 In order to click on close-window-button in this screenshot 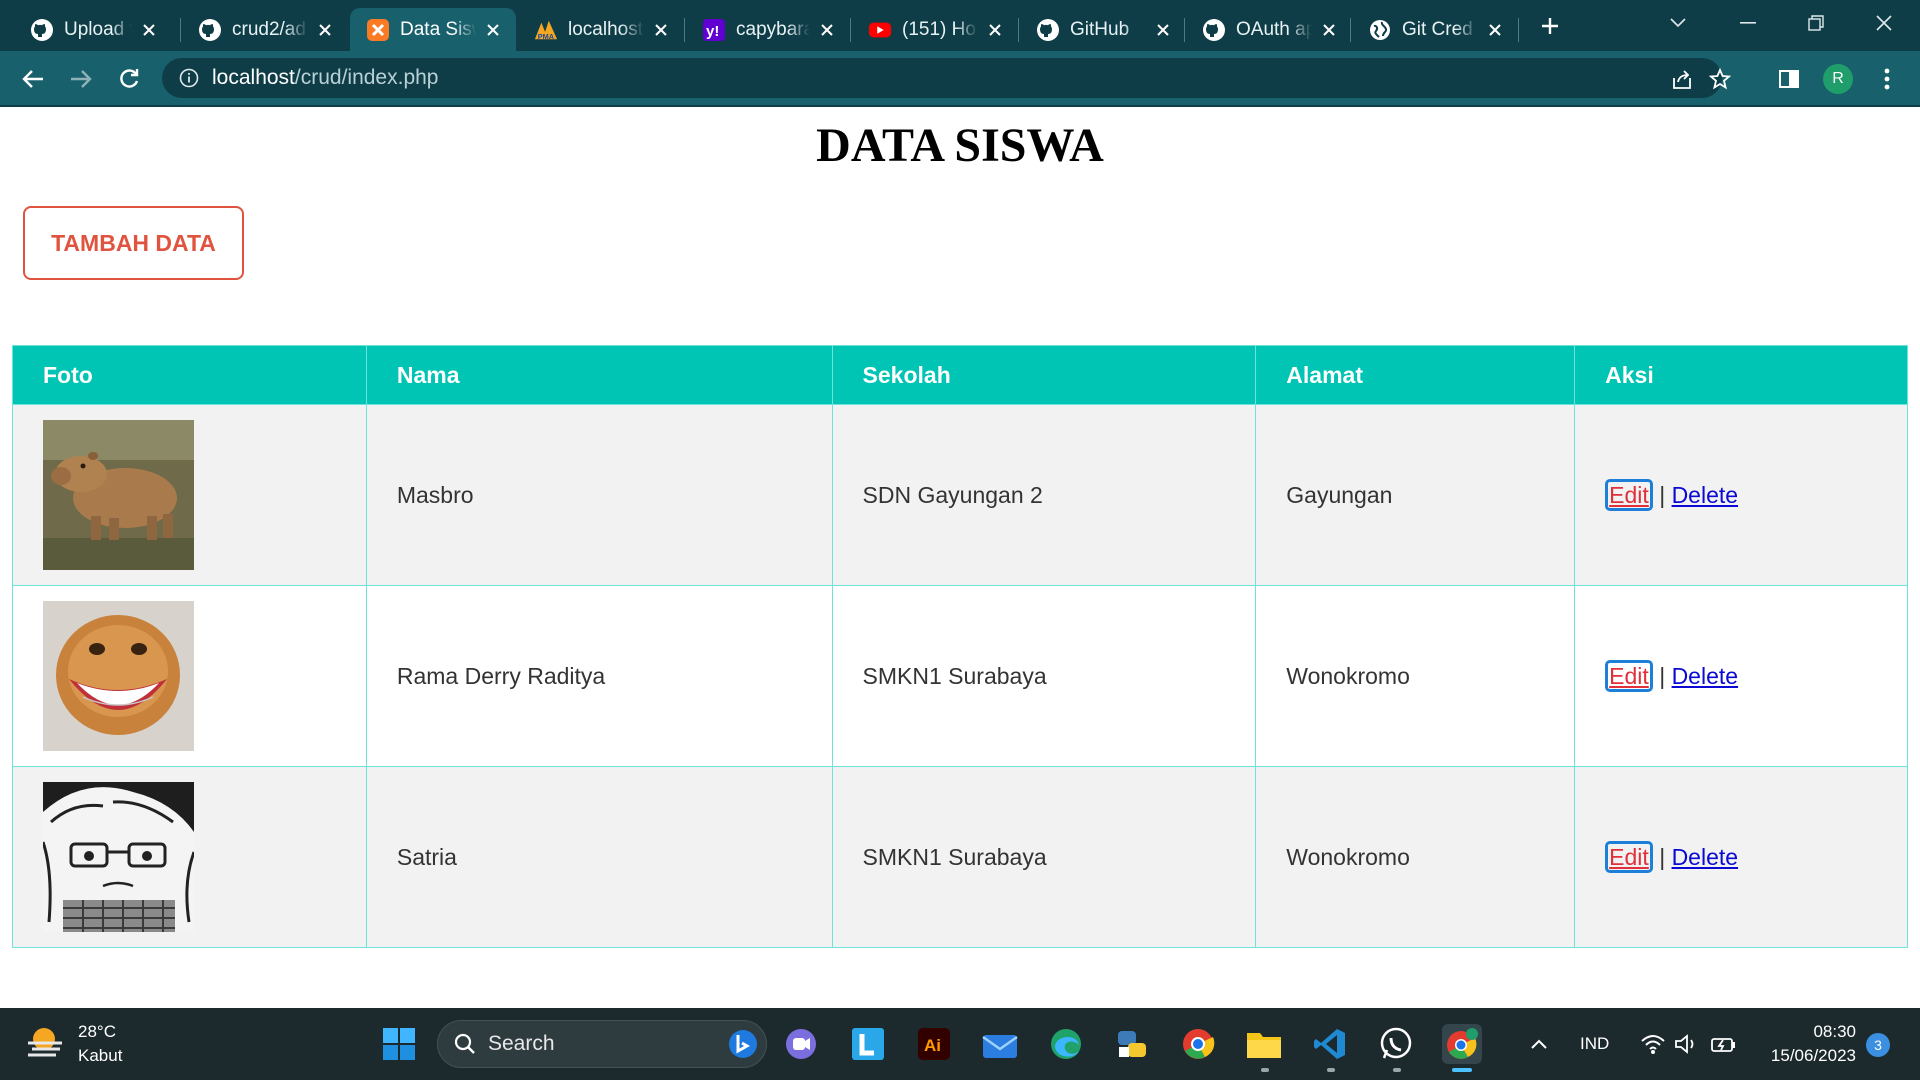, I will do `click(1884, 23)`.